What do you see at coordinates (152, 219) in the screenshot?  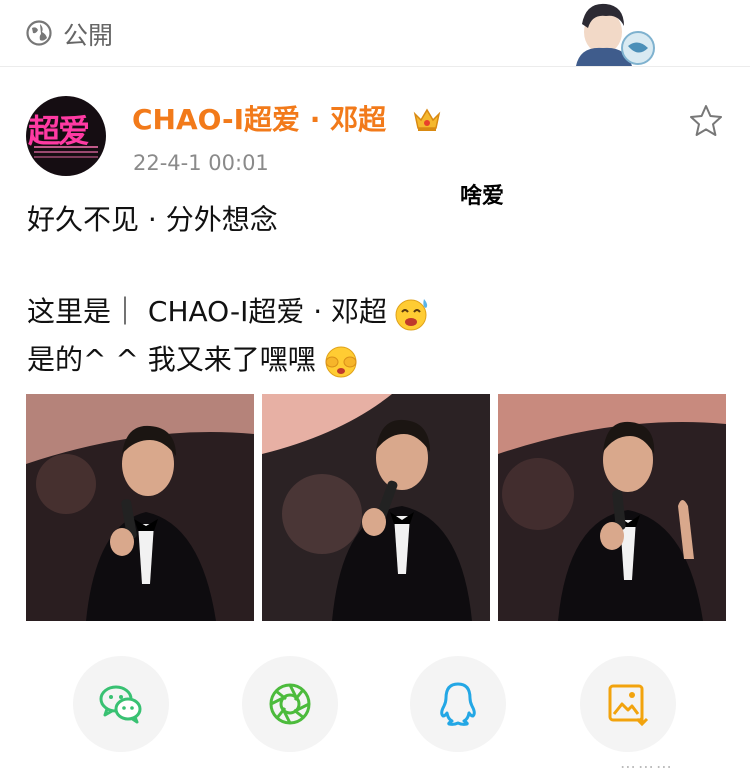 I see `post-text-line-1: 好久不见 · 分外想念` at bounding box center [152, 219].